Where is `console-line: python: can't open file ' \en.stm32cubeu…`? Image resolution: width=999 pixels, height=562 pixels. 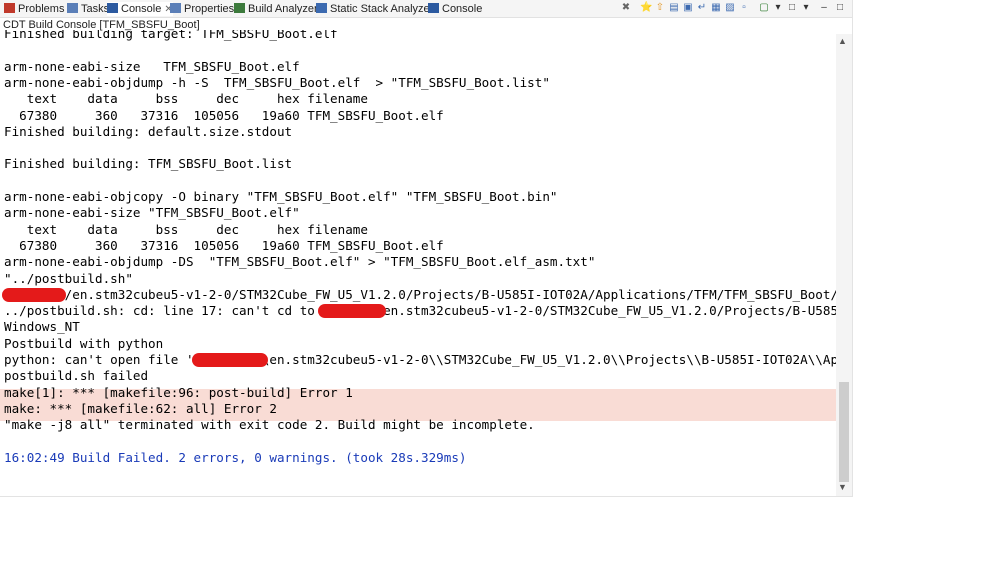 console-line: python: can't open file ' \en.stm32cubeu… is located at coordinates (420, 359).